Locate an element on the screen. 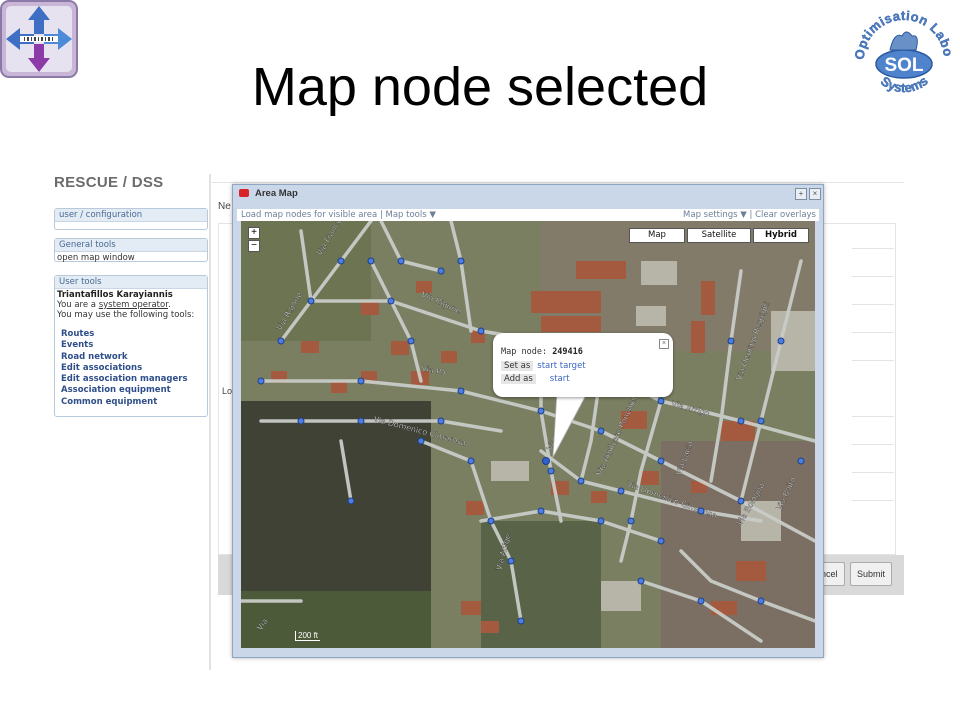  tool-link-road-network: Road network is located at coordinates (134, 357).